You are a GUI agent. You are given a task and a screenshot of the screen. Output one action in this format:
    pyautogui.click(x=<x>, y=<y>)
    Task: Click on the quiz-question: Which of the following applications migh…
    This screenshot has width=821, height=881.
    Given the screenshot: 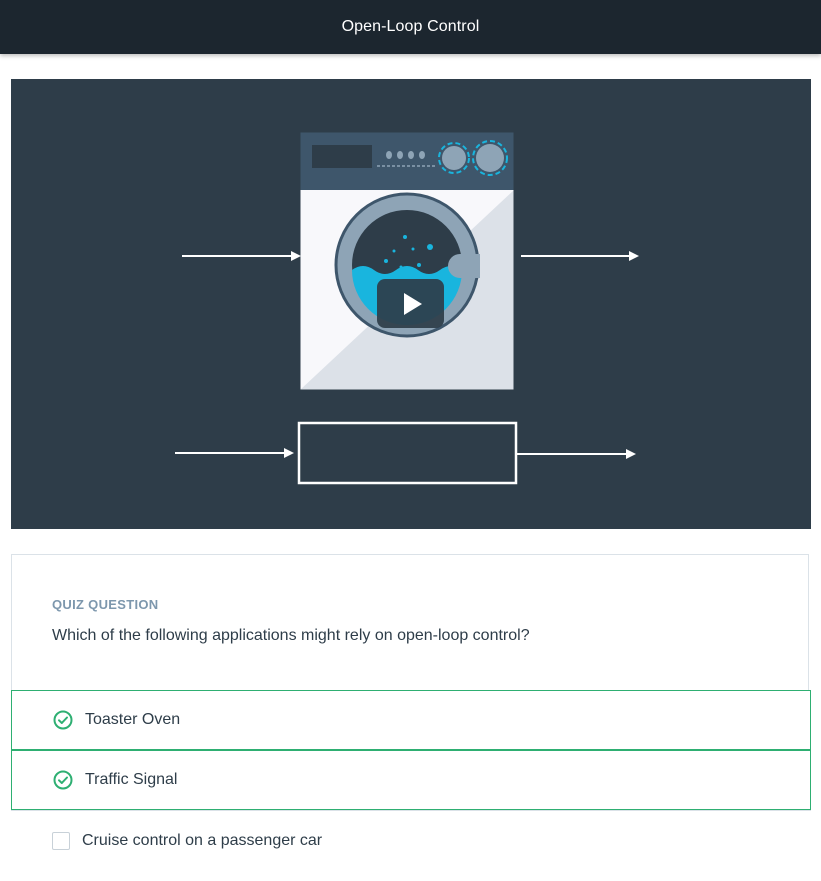 What is the action you would take?
    pyautogui.click(x=291, y=635)
    